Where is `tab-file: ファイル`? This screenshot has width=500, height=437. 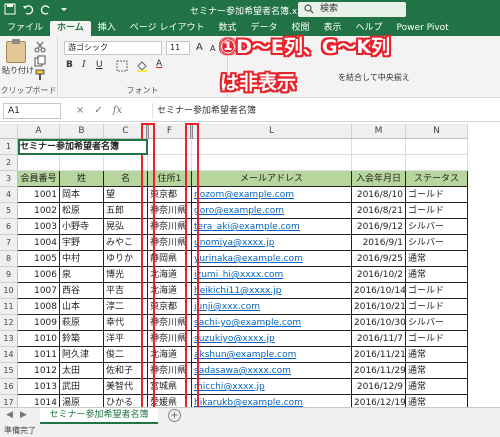
tab-file: ファイル is located at coordinates (25, 28).